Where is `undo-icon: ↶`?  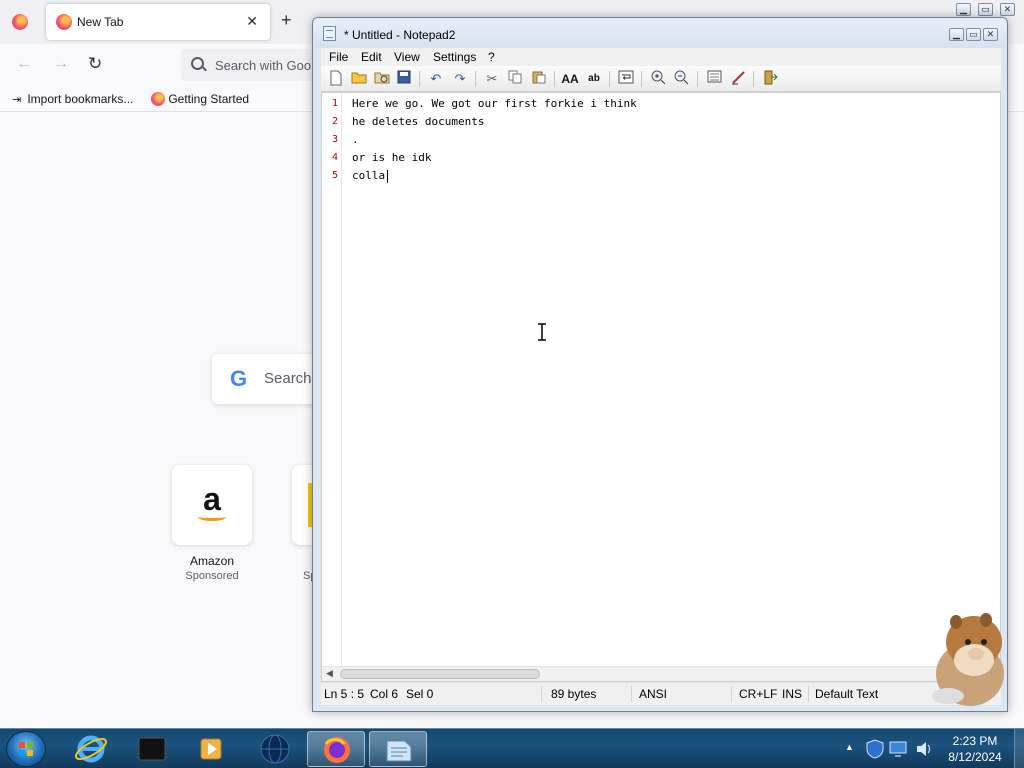
undo-icon: ↶ is located at coordinates (436, 79).